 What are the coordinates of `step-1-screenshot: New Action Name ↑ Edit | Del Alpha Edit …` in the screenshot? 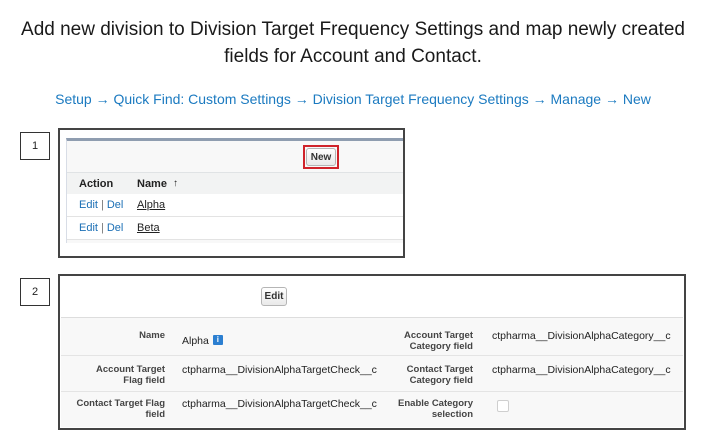 It's located at (231, 193).